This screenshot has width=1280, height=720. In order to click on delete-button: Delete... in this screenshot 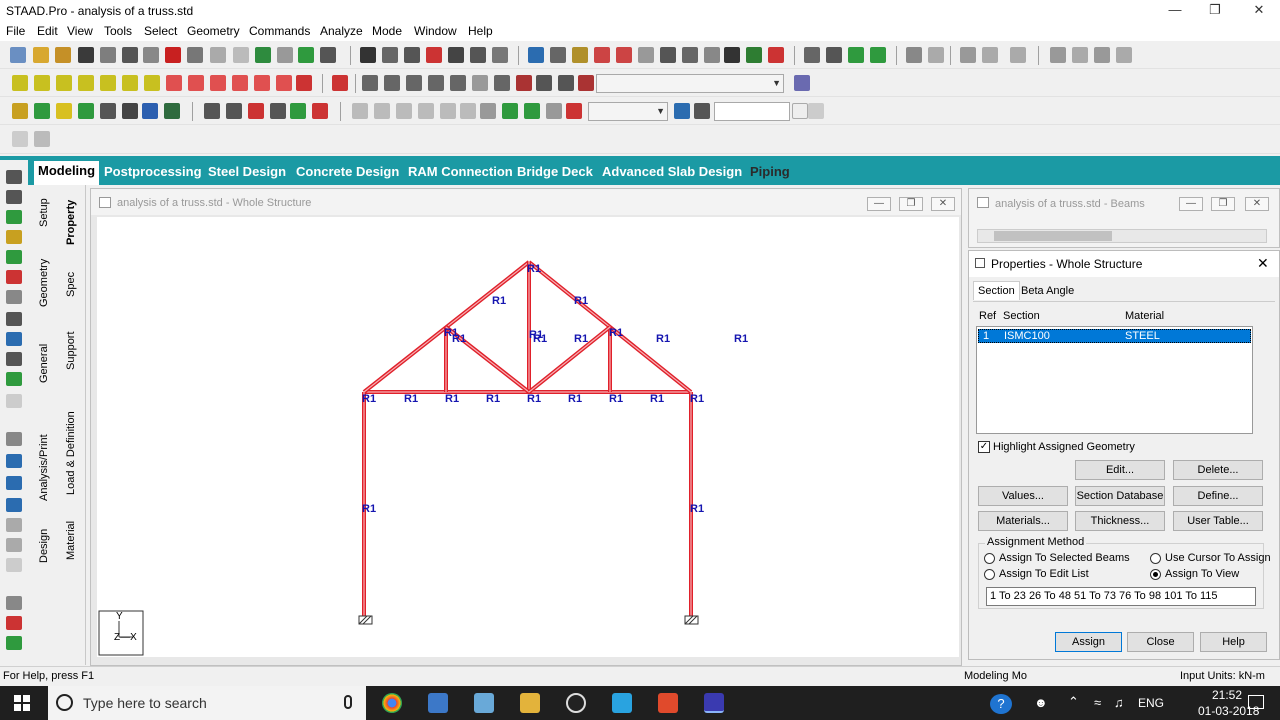, I will do `click(1218, 470)`.